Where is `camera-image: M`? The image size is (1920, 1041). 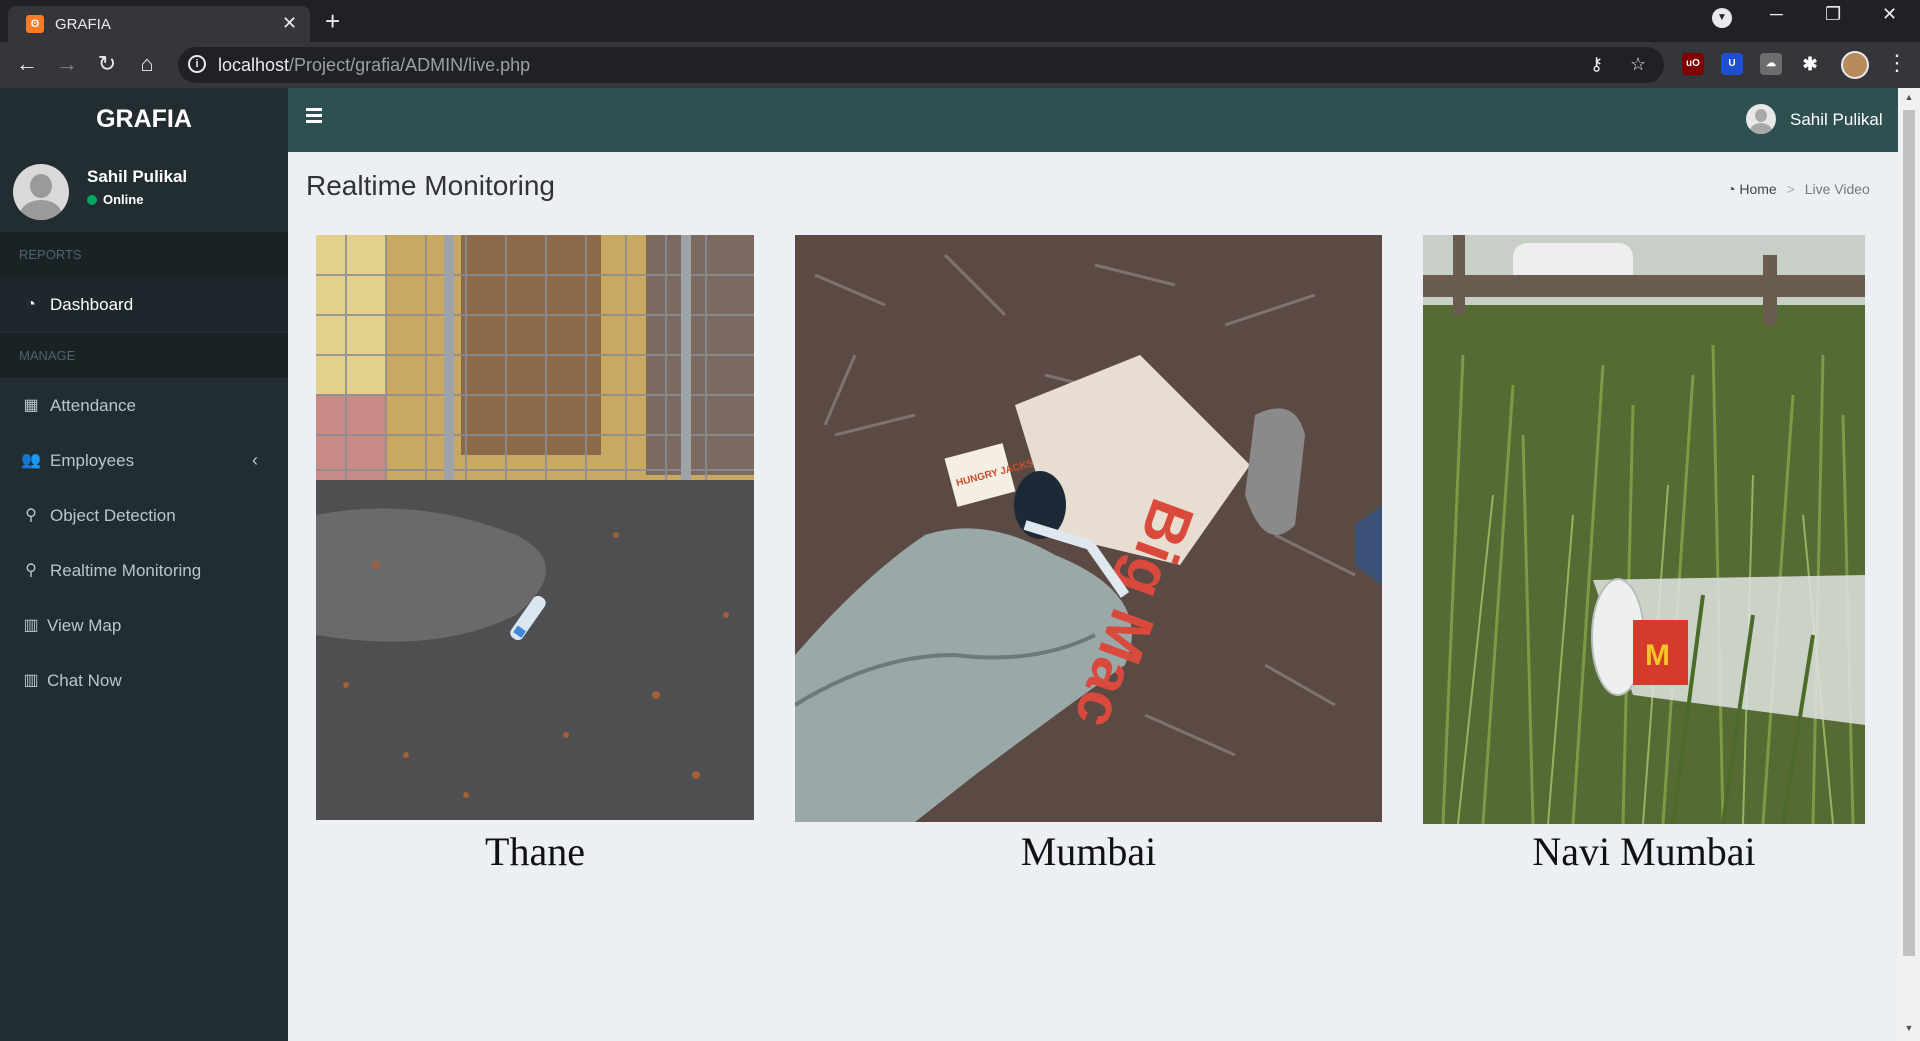
camera-image: M is located at coordinates (1644, 529).